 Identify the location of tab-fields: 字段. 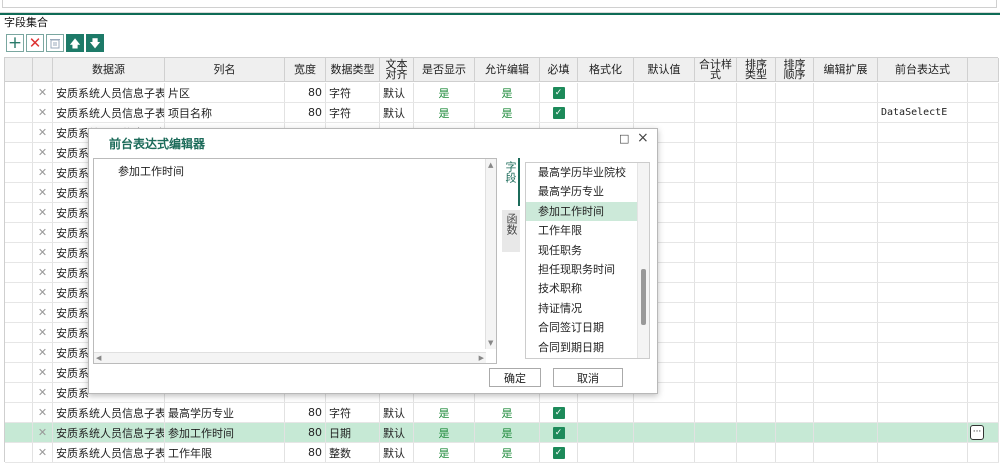
(511, 182).